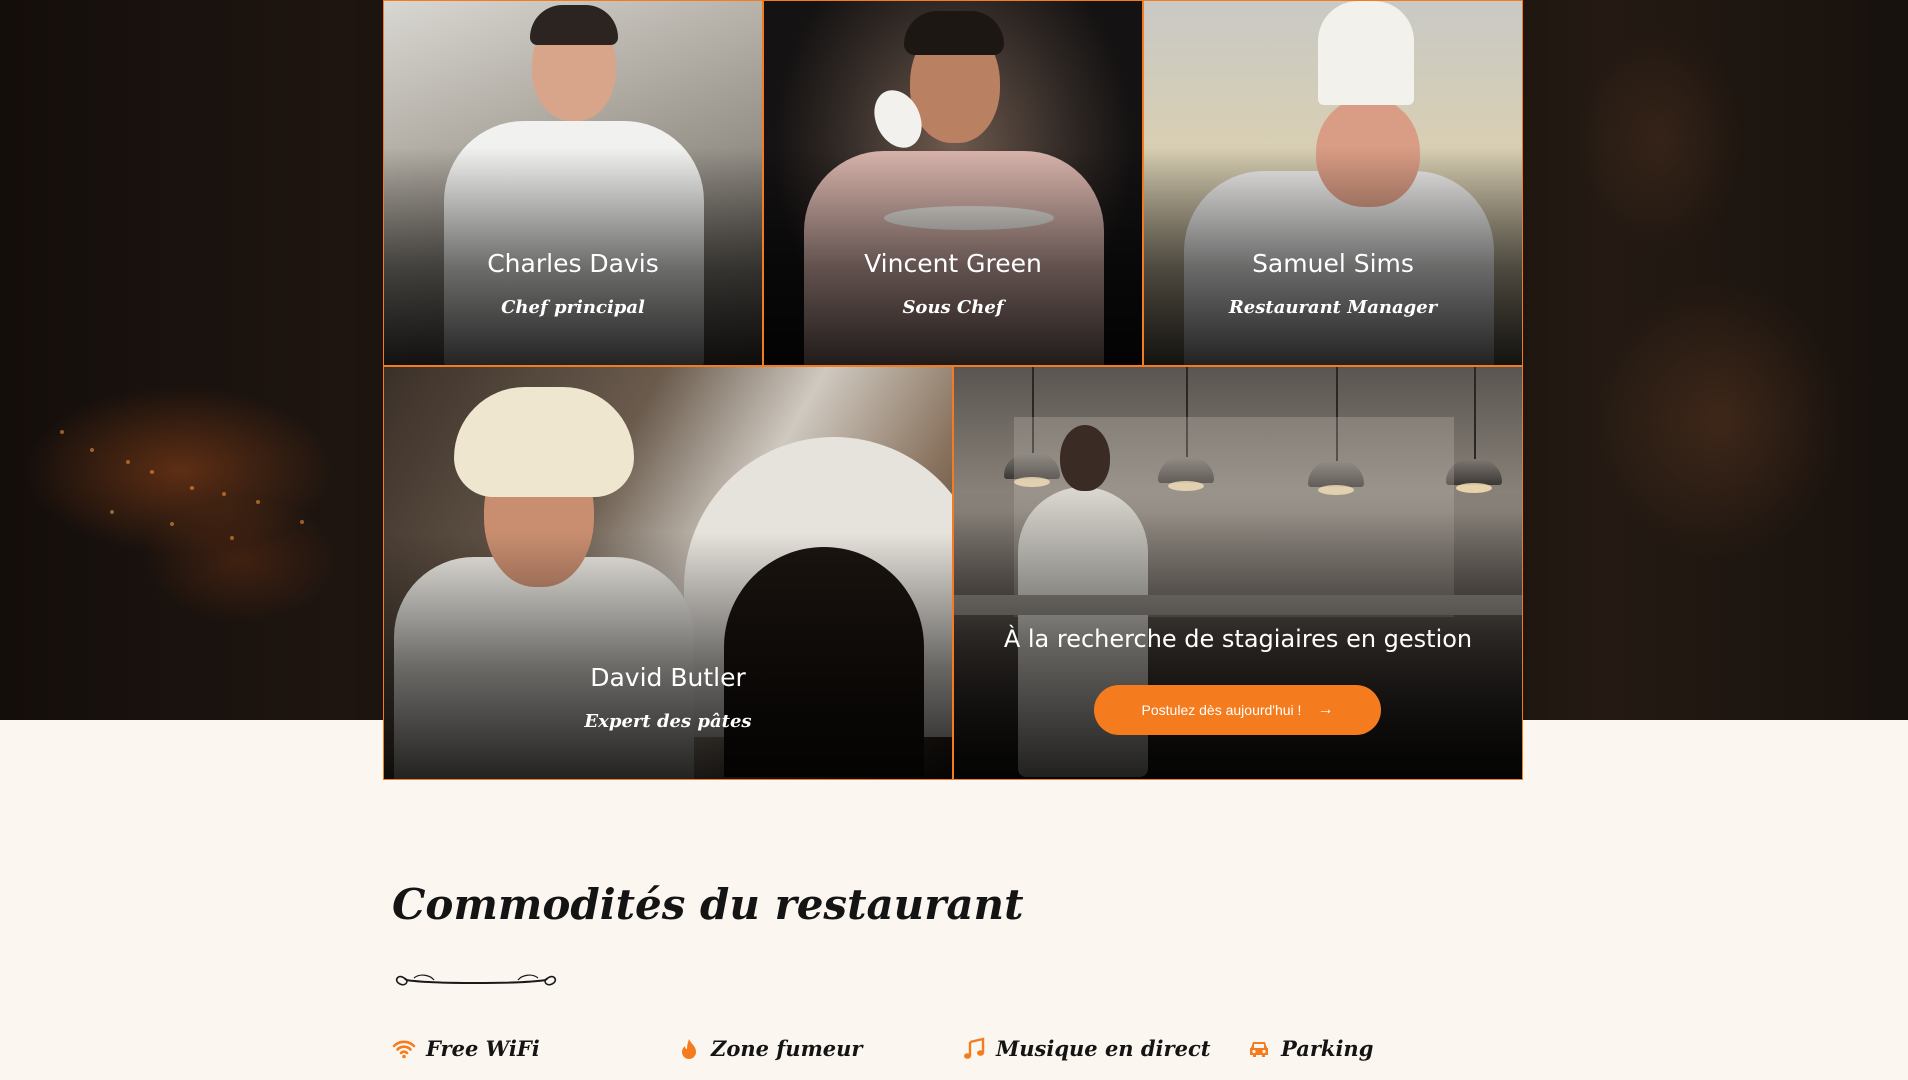 The width and height of the screenshot is (1908, 1080). I want to click on team-card-samuel-sims: Samuel Sims Restaurant Manager, so click(1333, 183).